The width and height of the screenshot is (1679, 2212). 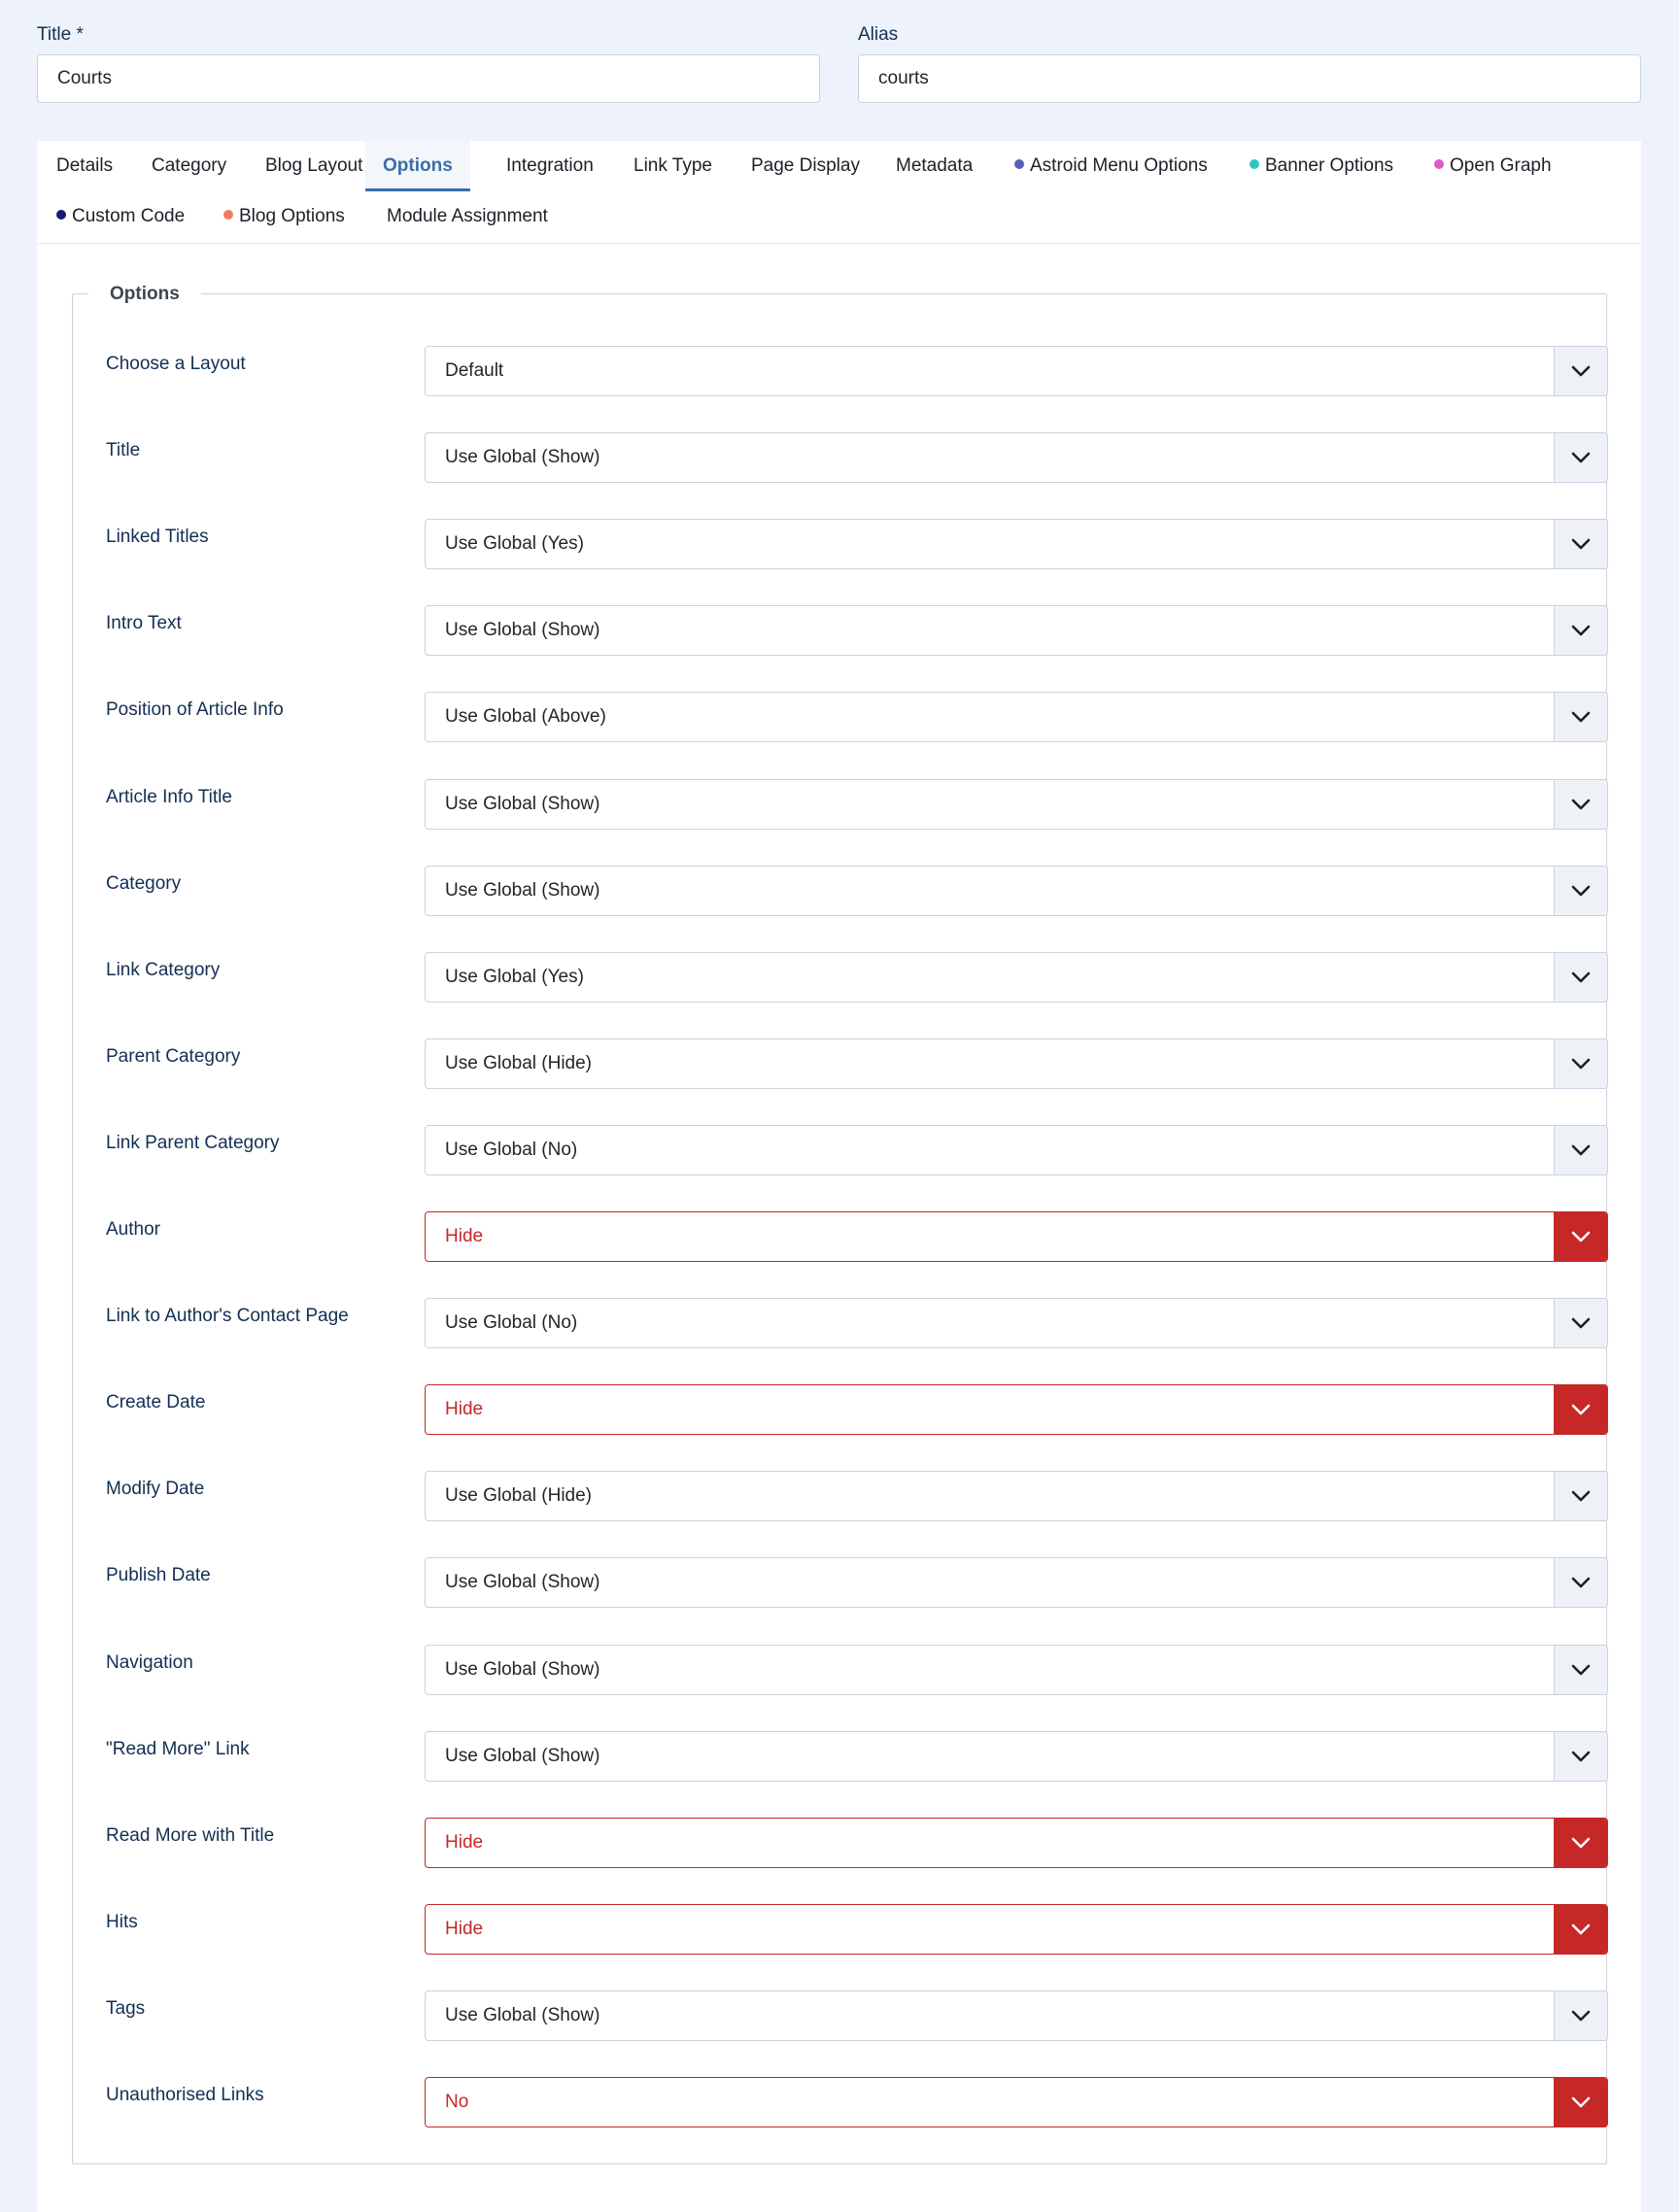 I want to click on tab-label: Metadata, so click(x=935, y=166).